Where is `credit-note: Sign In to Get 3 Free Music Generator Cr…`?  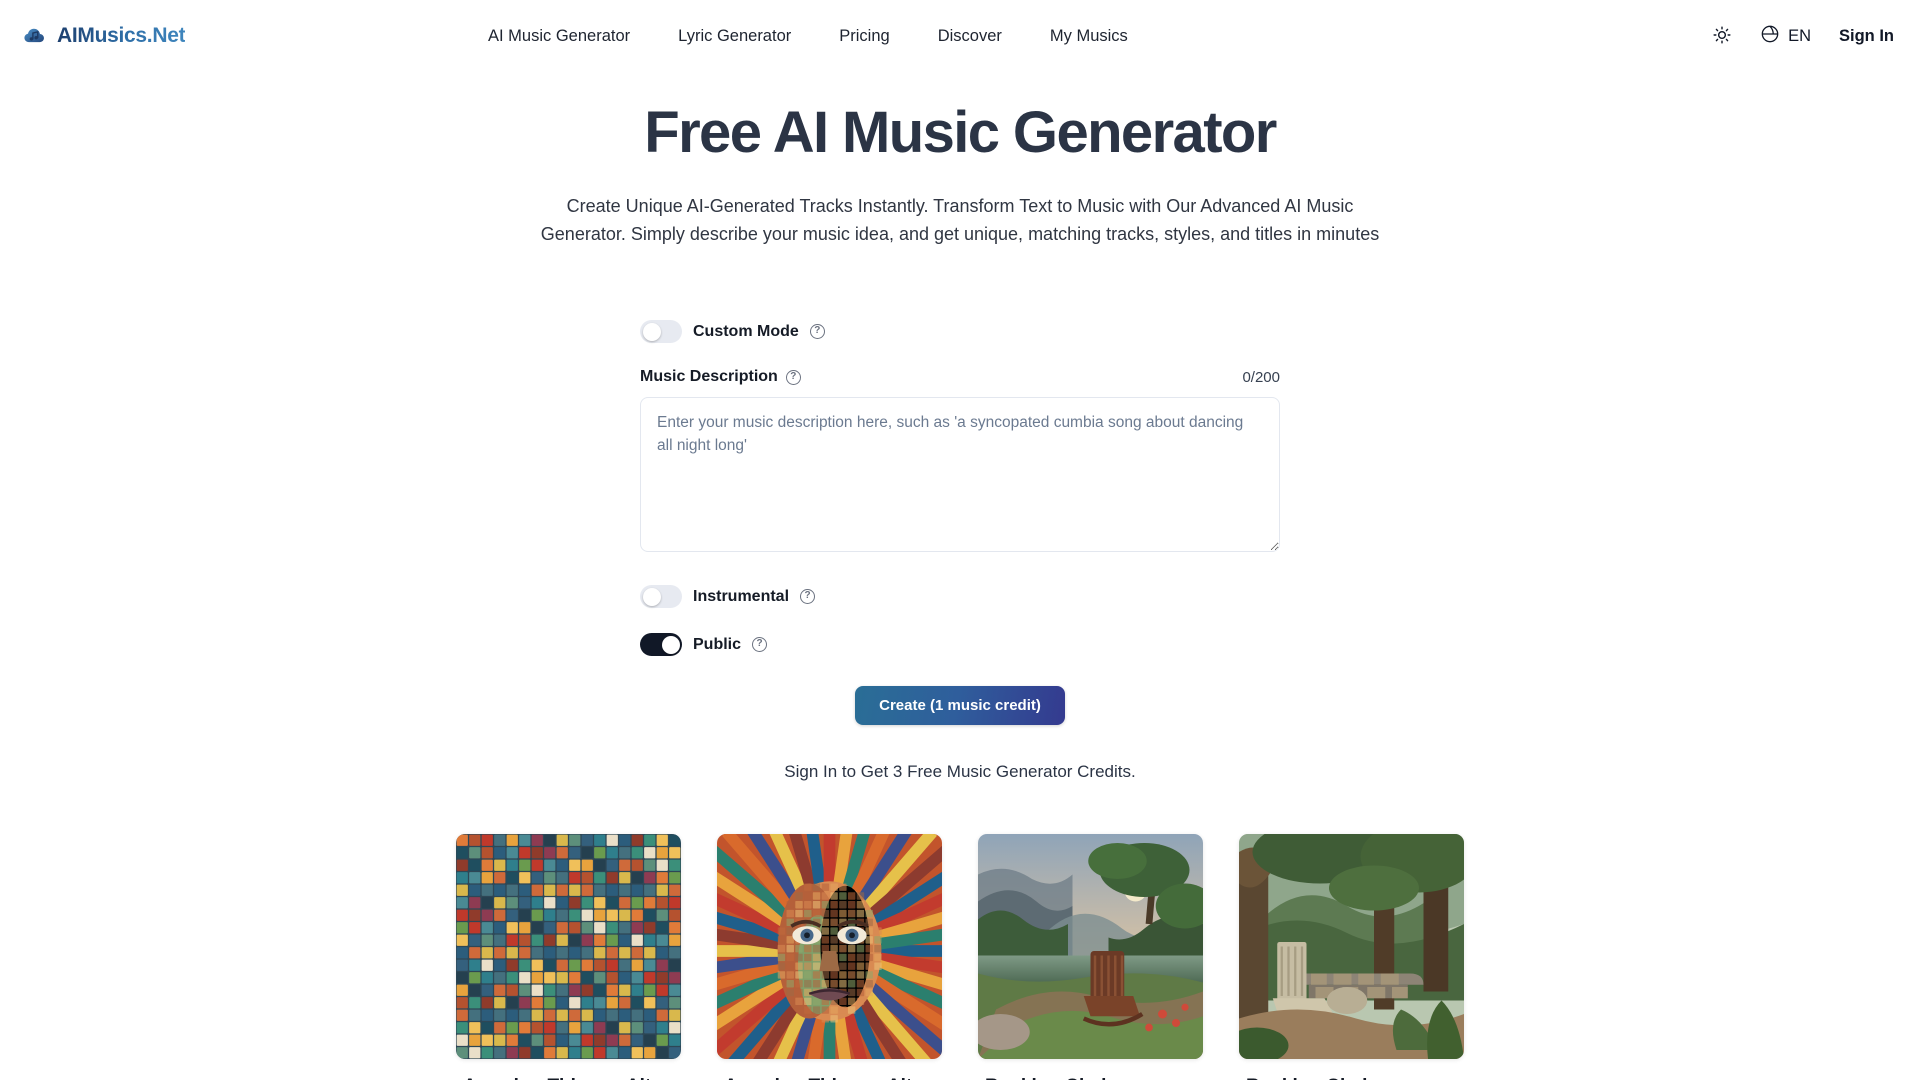 credit-note: Sign In to Get 3 Free Music Generator Cr… is located at coordinates (960, 772).